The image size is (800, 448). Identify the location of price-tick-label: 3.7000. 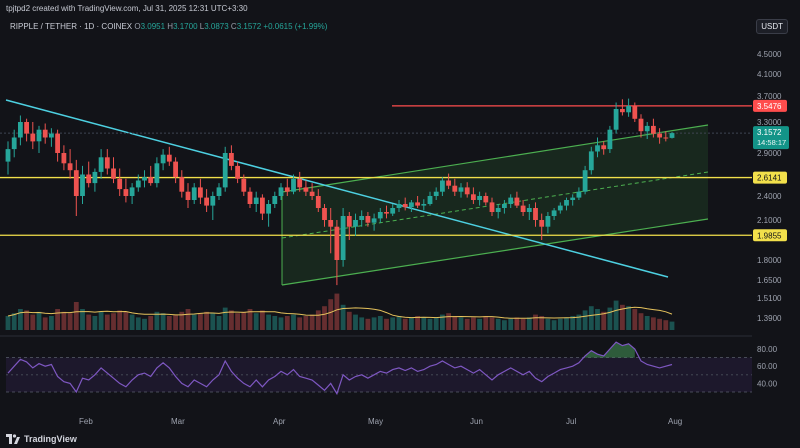
(769, 96).